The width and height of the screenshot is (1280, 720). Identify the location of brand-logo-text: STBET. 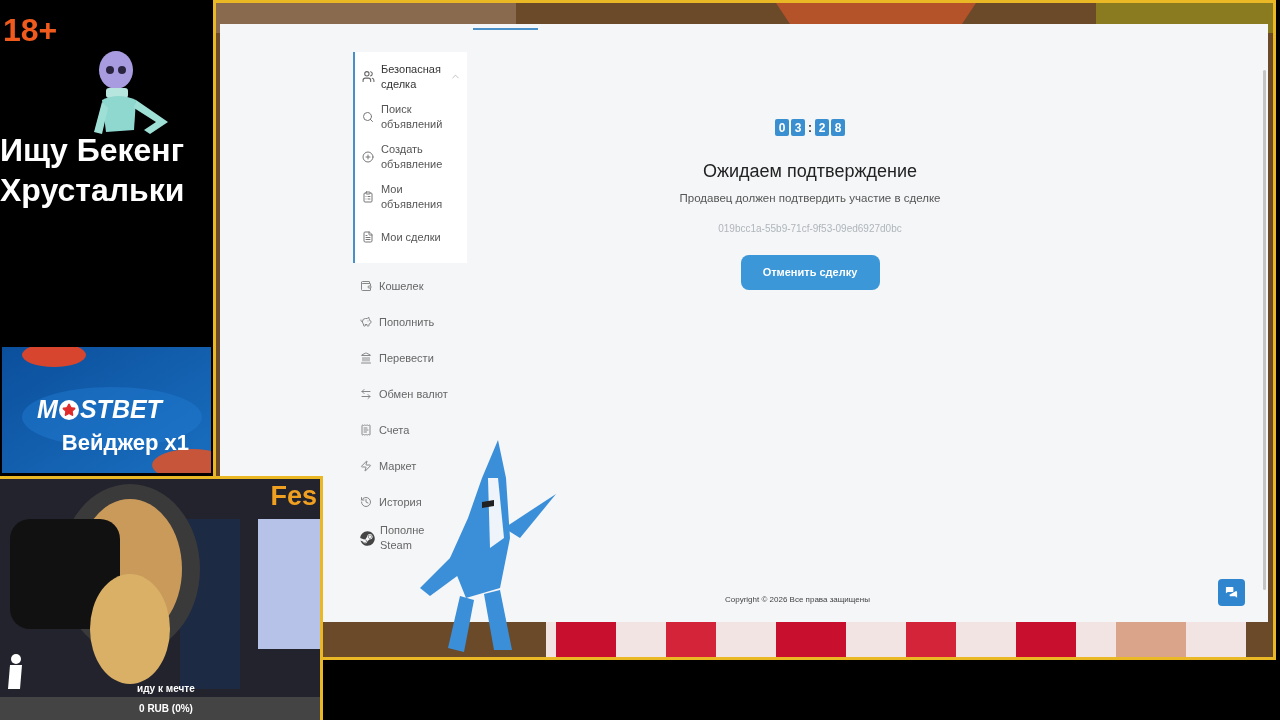
(120, 409).